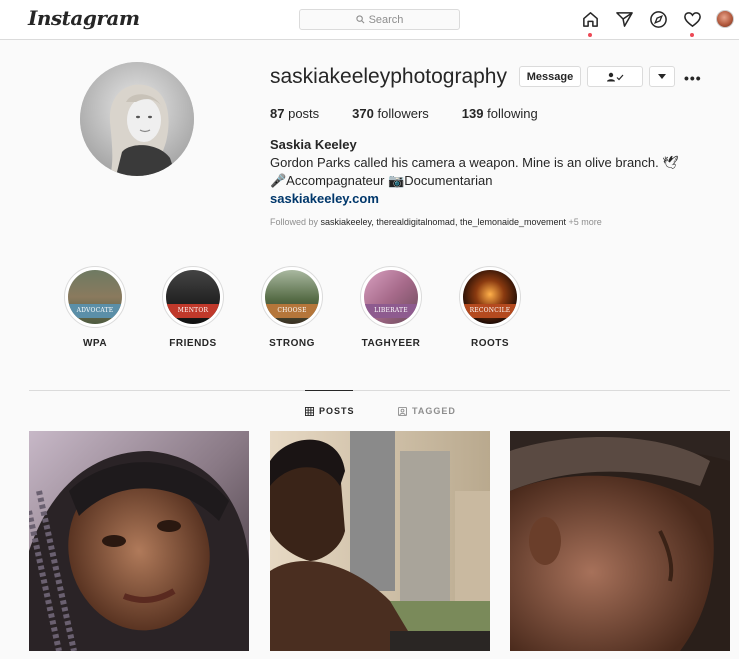  What do you see at coordinates (295, 222) in the screenshot?
I see `followed-by-prefix: Followed by` at bounding box center [295, 222].